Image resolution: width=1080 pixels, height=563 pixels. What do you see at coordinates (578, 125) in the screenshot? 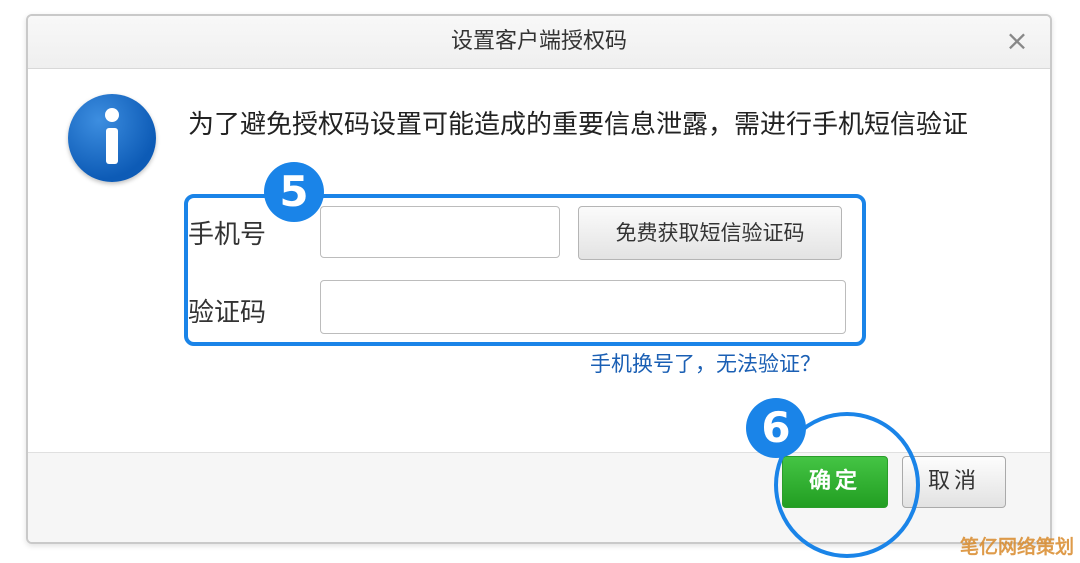
I see `verification-message: 为了避免授权码设置可能造成的重要信息泄露，需进行手机短信验证` at bounding box center [578, 125].